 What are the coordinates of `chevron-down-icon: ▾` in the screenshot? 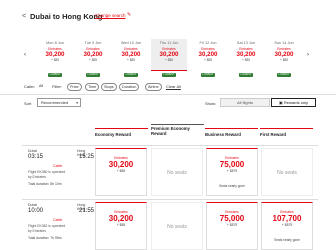 It's located at (77, 103).